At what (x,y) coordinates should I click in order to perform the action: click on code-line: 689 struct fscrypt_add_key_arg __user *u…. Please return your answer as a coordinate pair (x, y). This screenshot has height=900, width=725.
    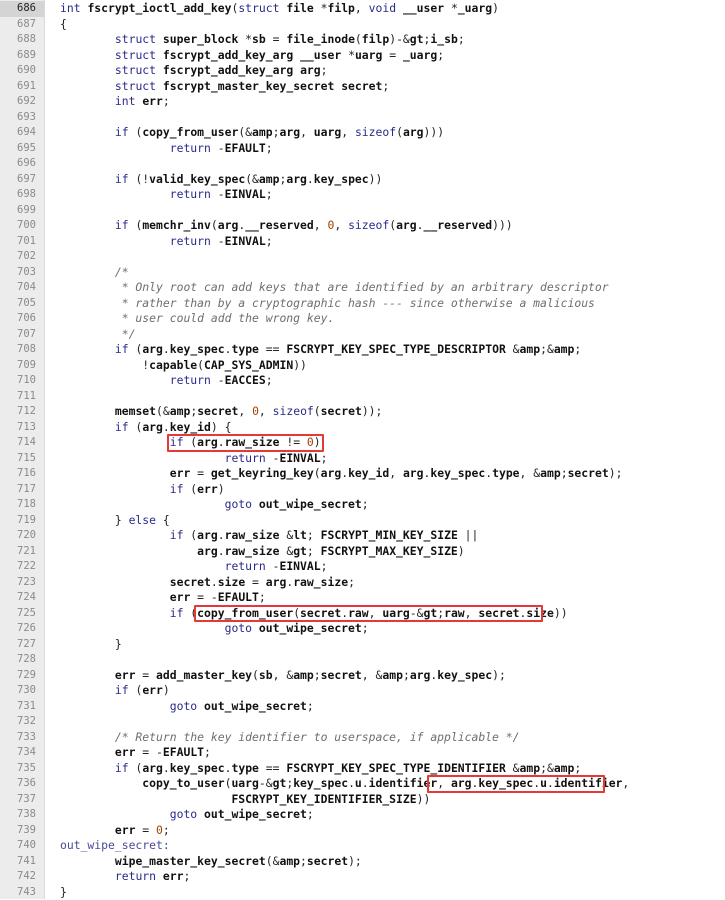
    Looking at the image, I should click on (362, 56).